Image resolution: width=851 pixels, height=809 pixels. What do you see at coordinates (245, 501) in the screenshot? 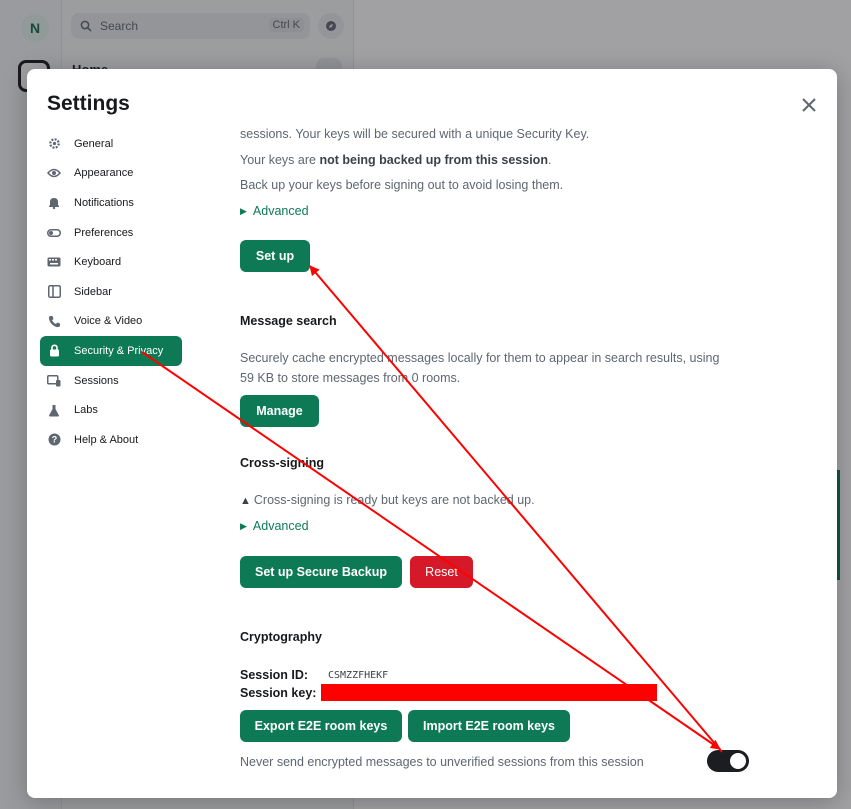
I see `warning-icon: ▲` at bounding box center [245, 501].